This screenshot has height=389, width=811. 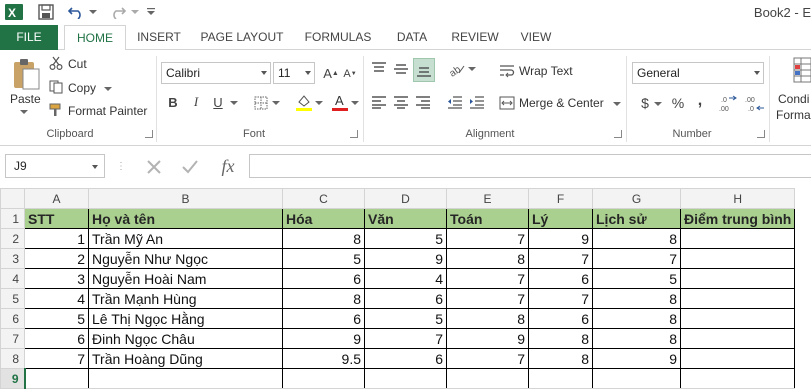 What do you see at coordinates (636, 198) in the screenshot?
I see `column-header-g: G` at bounding box center [636, 198].